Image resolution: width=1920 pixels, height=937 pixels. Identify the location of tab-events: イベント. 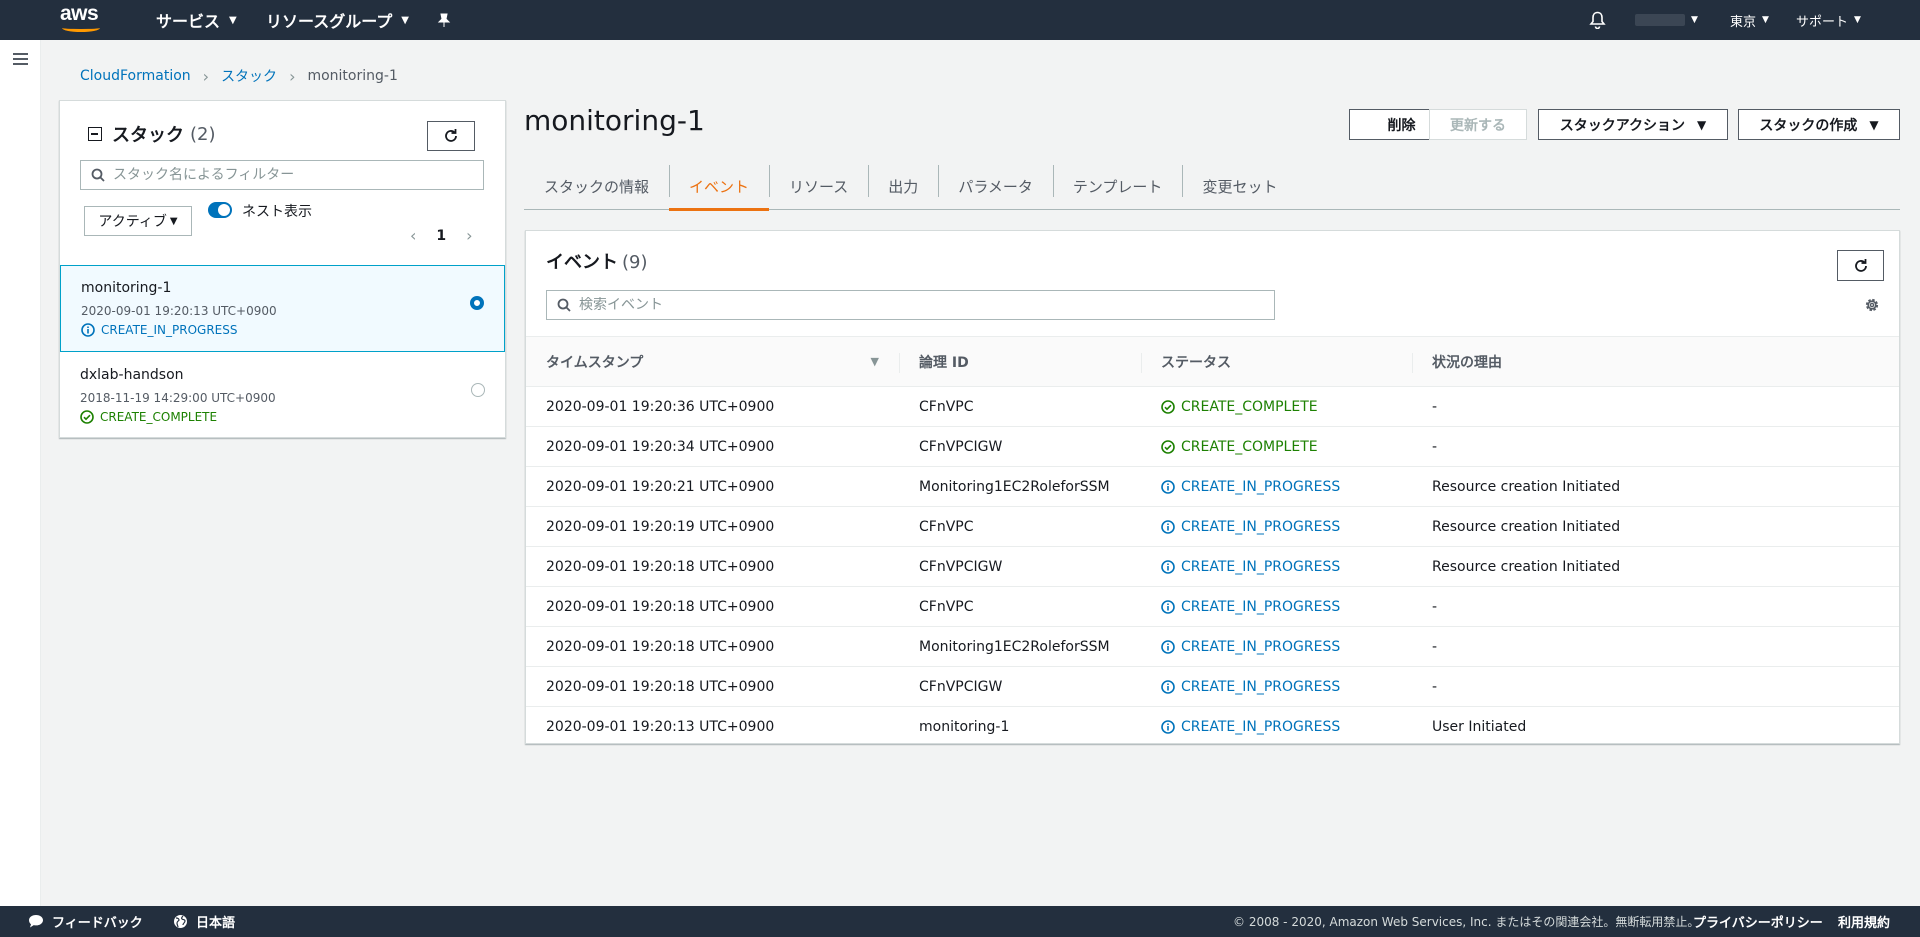
(719, 187).